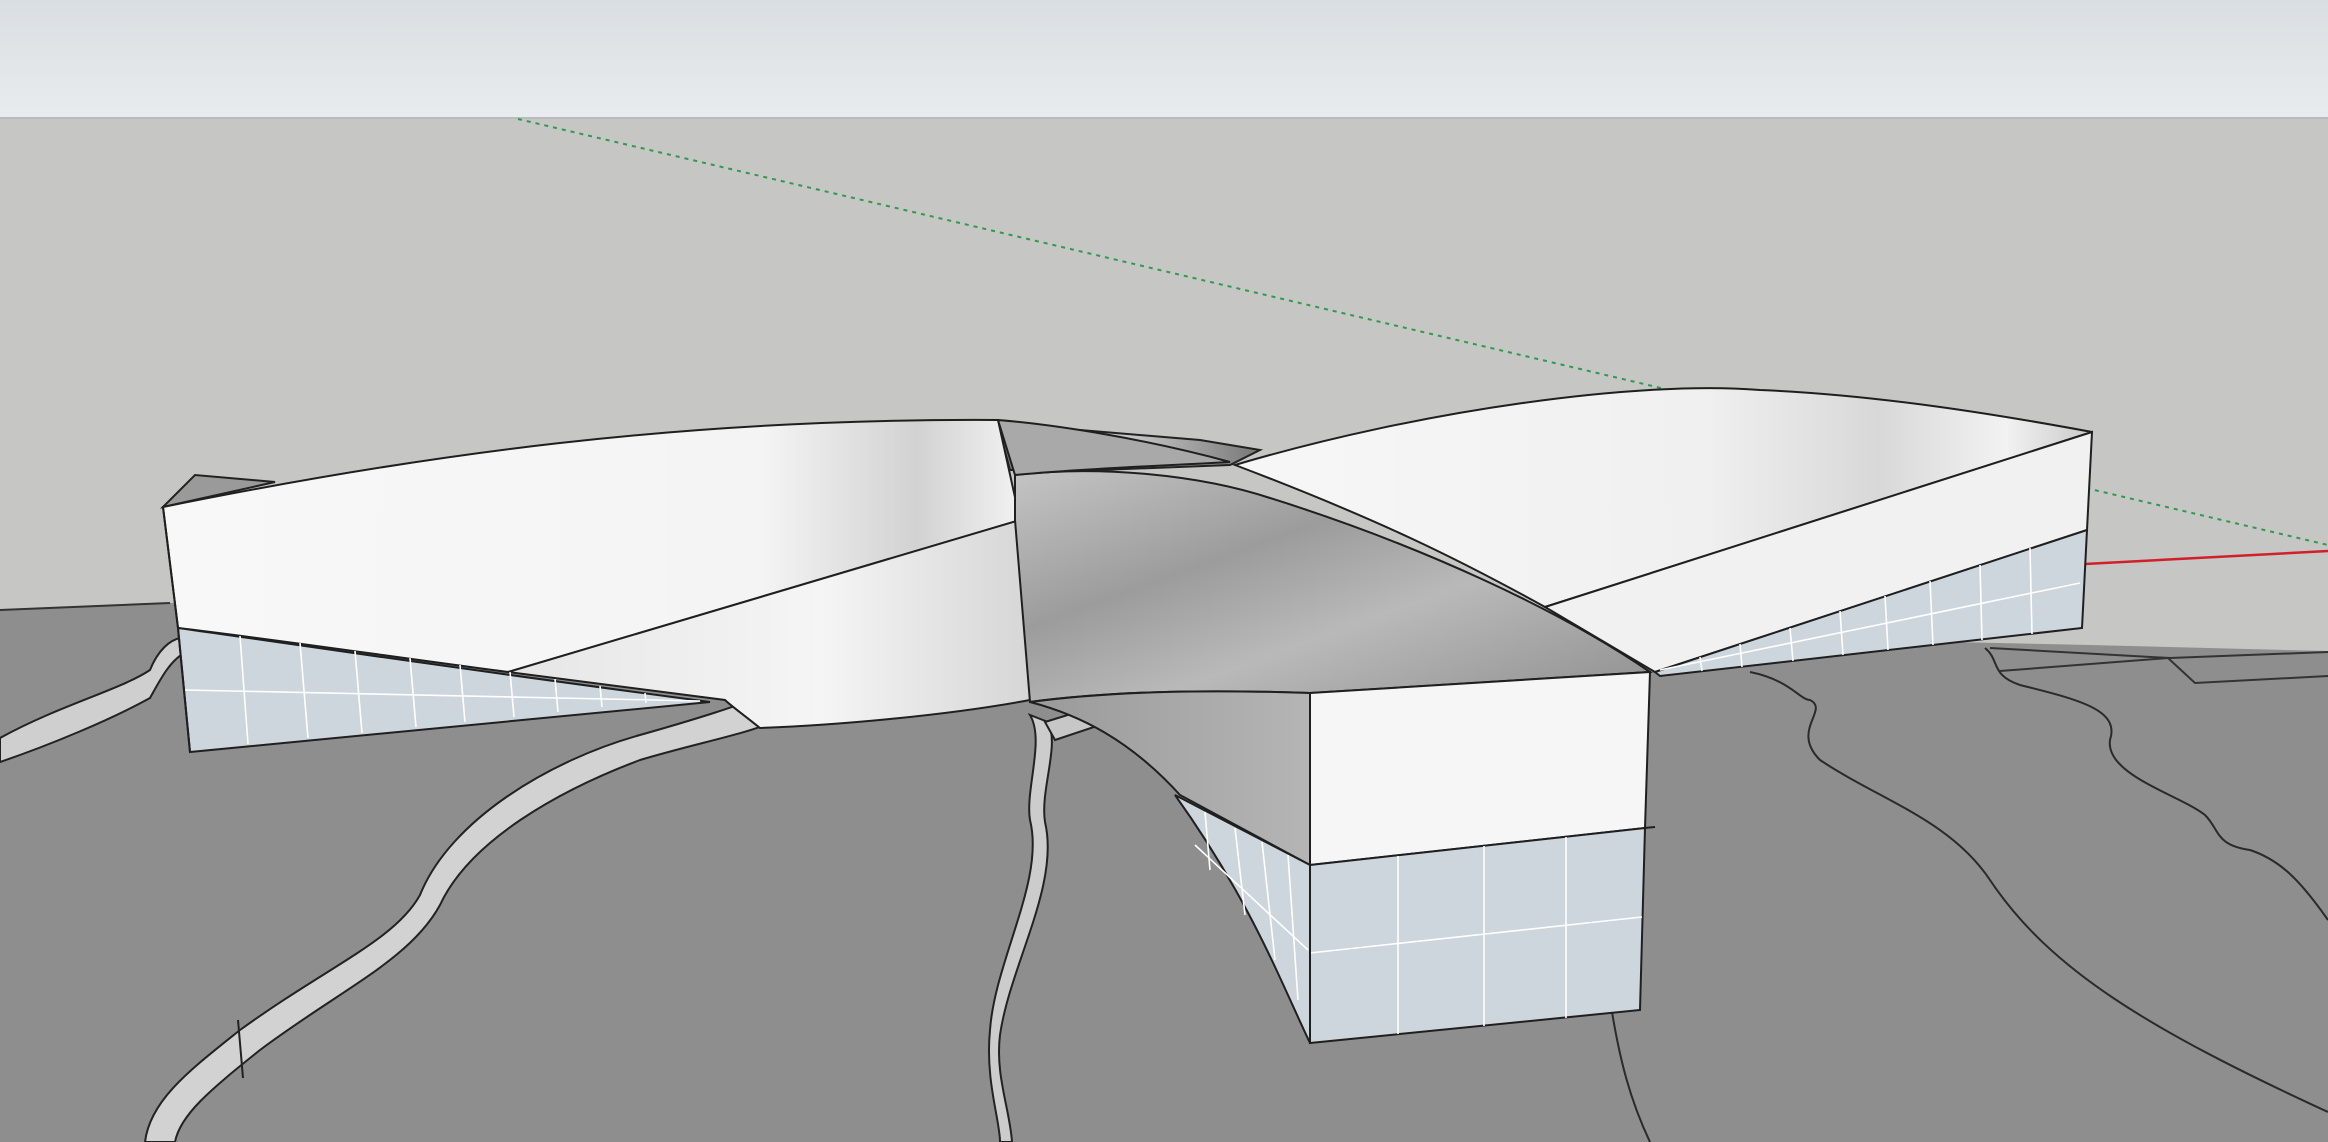 This screenshot has width=2328, height=1142. What do you see at coordinates (1164, 59) in the screenshot?
I see `sky-band` at bounding box center [1164, 59].